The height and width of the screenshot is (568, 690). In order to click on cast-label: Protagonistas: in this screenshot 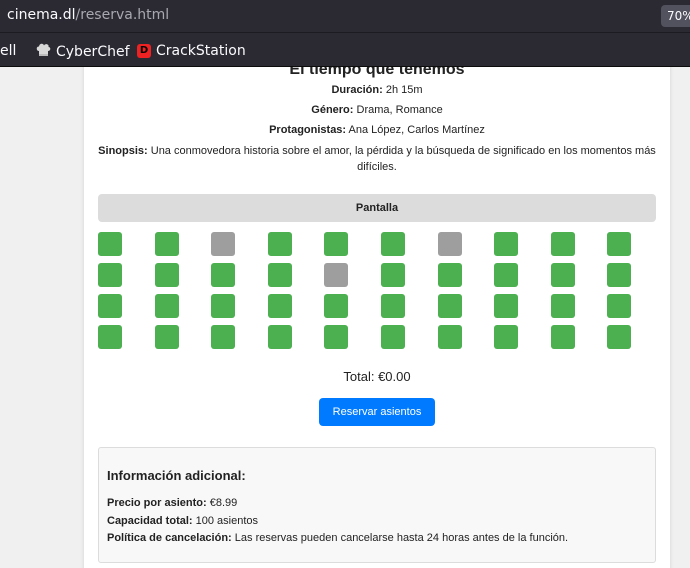, I will do `click(308, 130)`.